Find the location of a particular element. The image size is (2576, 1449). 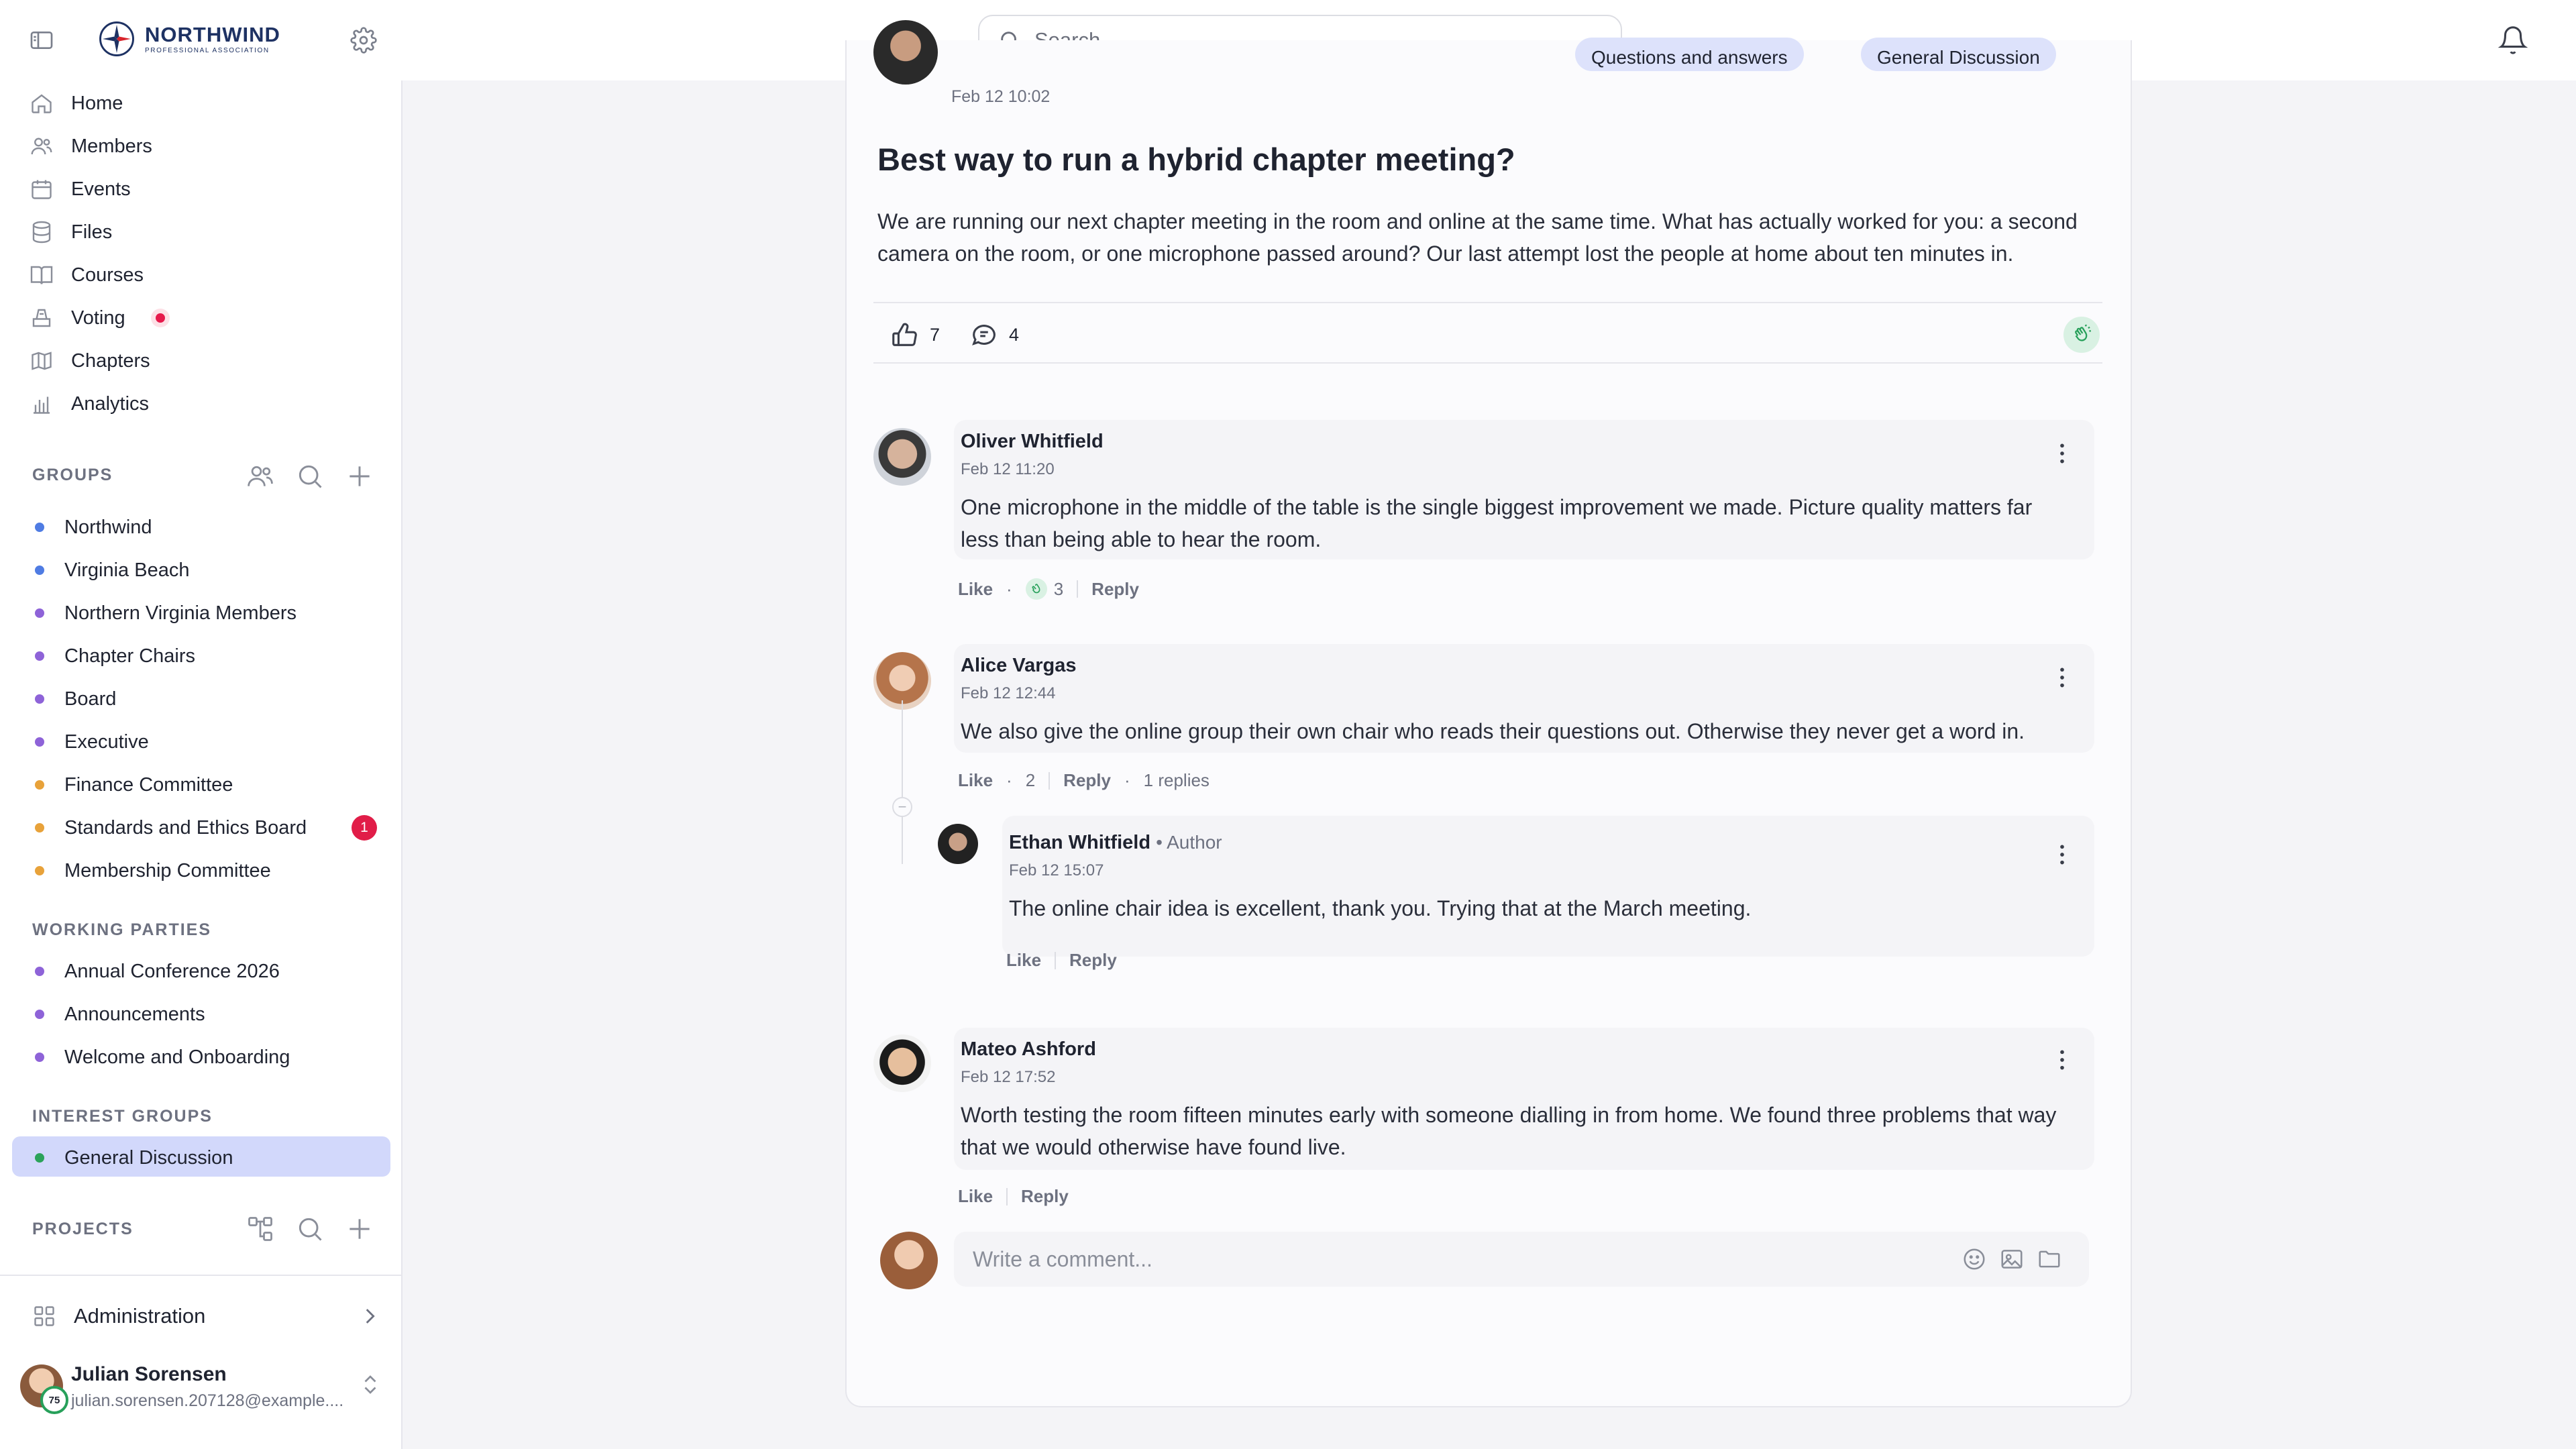

nav-label: Voting is located at coordinates (98, 318).